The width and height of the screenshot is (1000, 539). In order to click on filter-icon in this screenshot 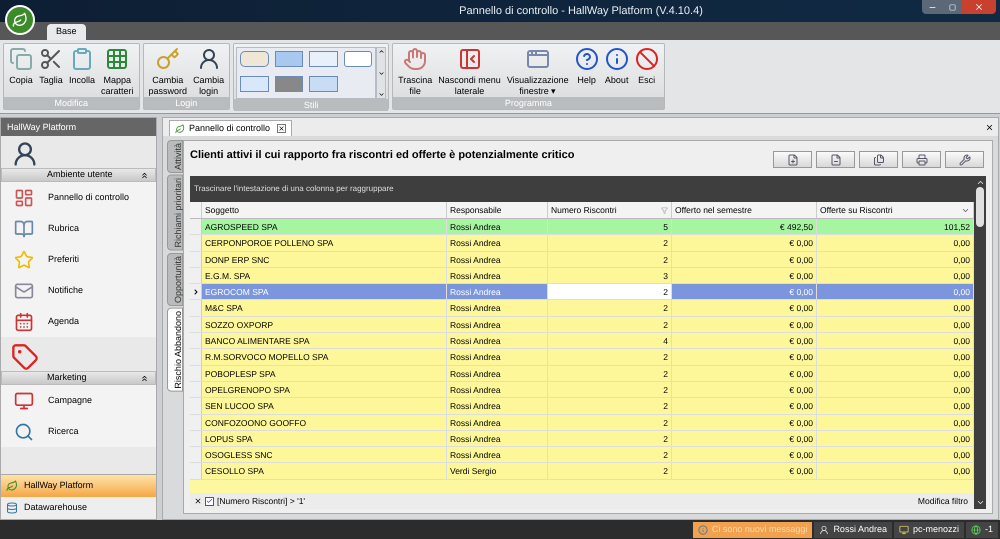, I will do `click(664, 210)`.